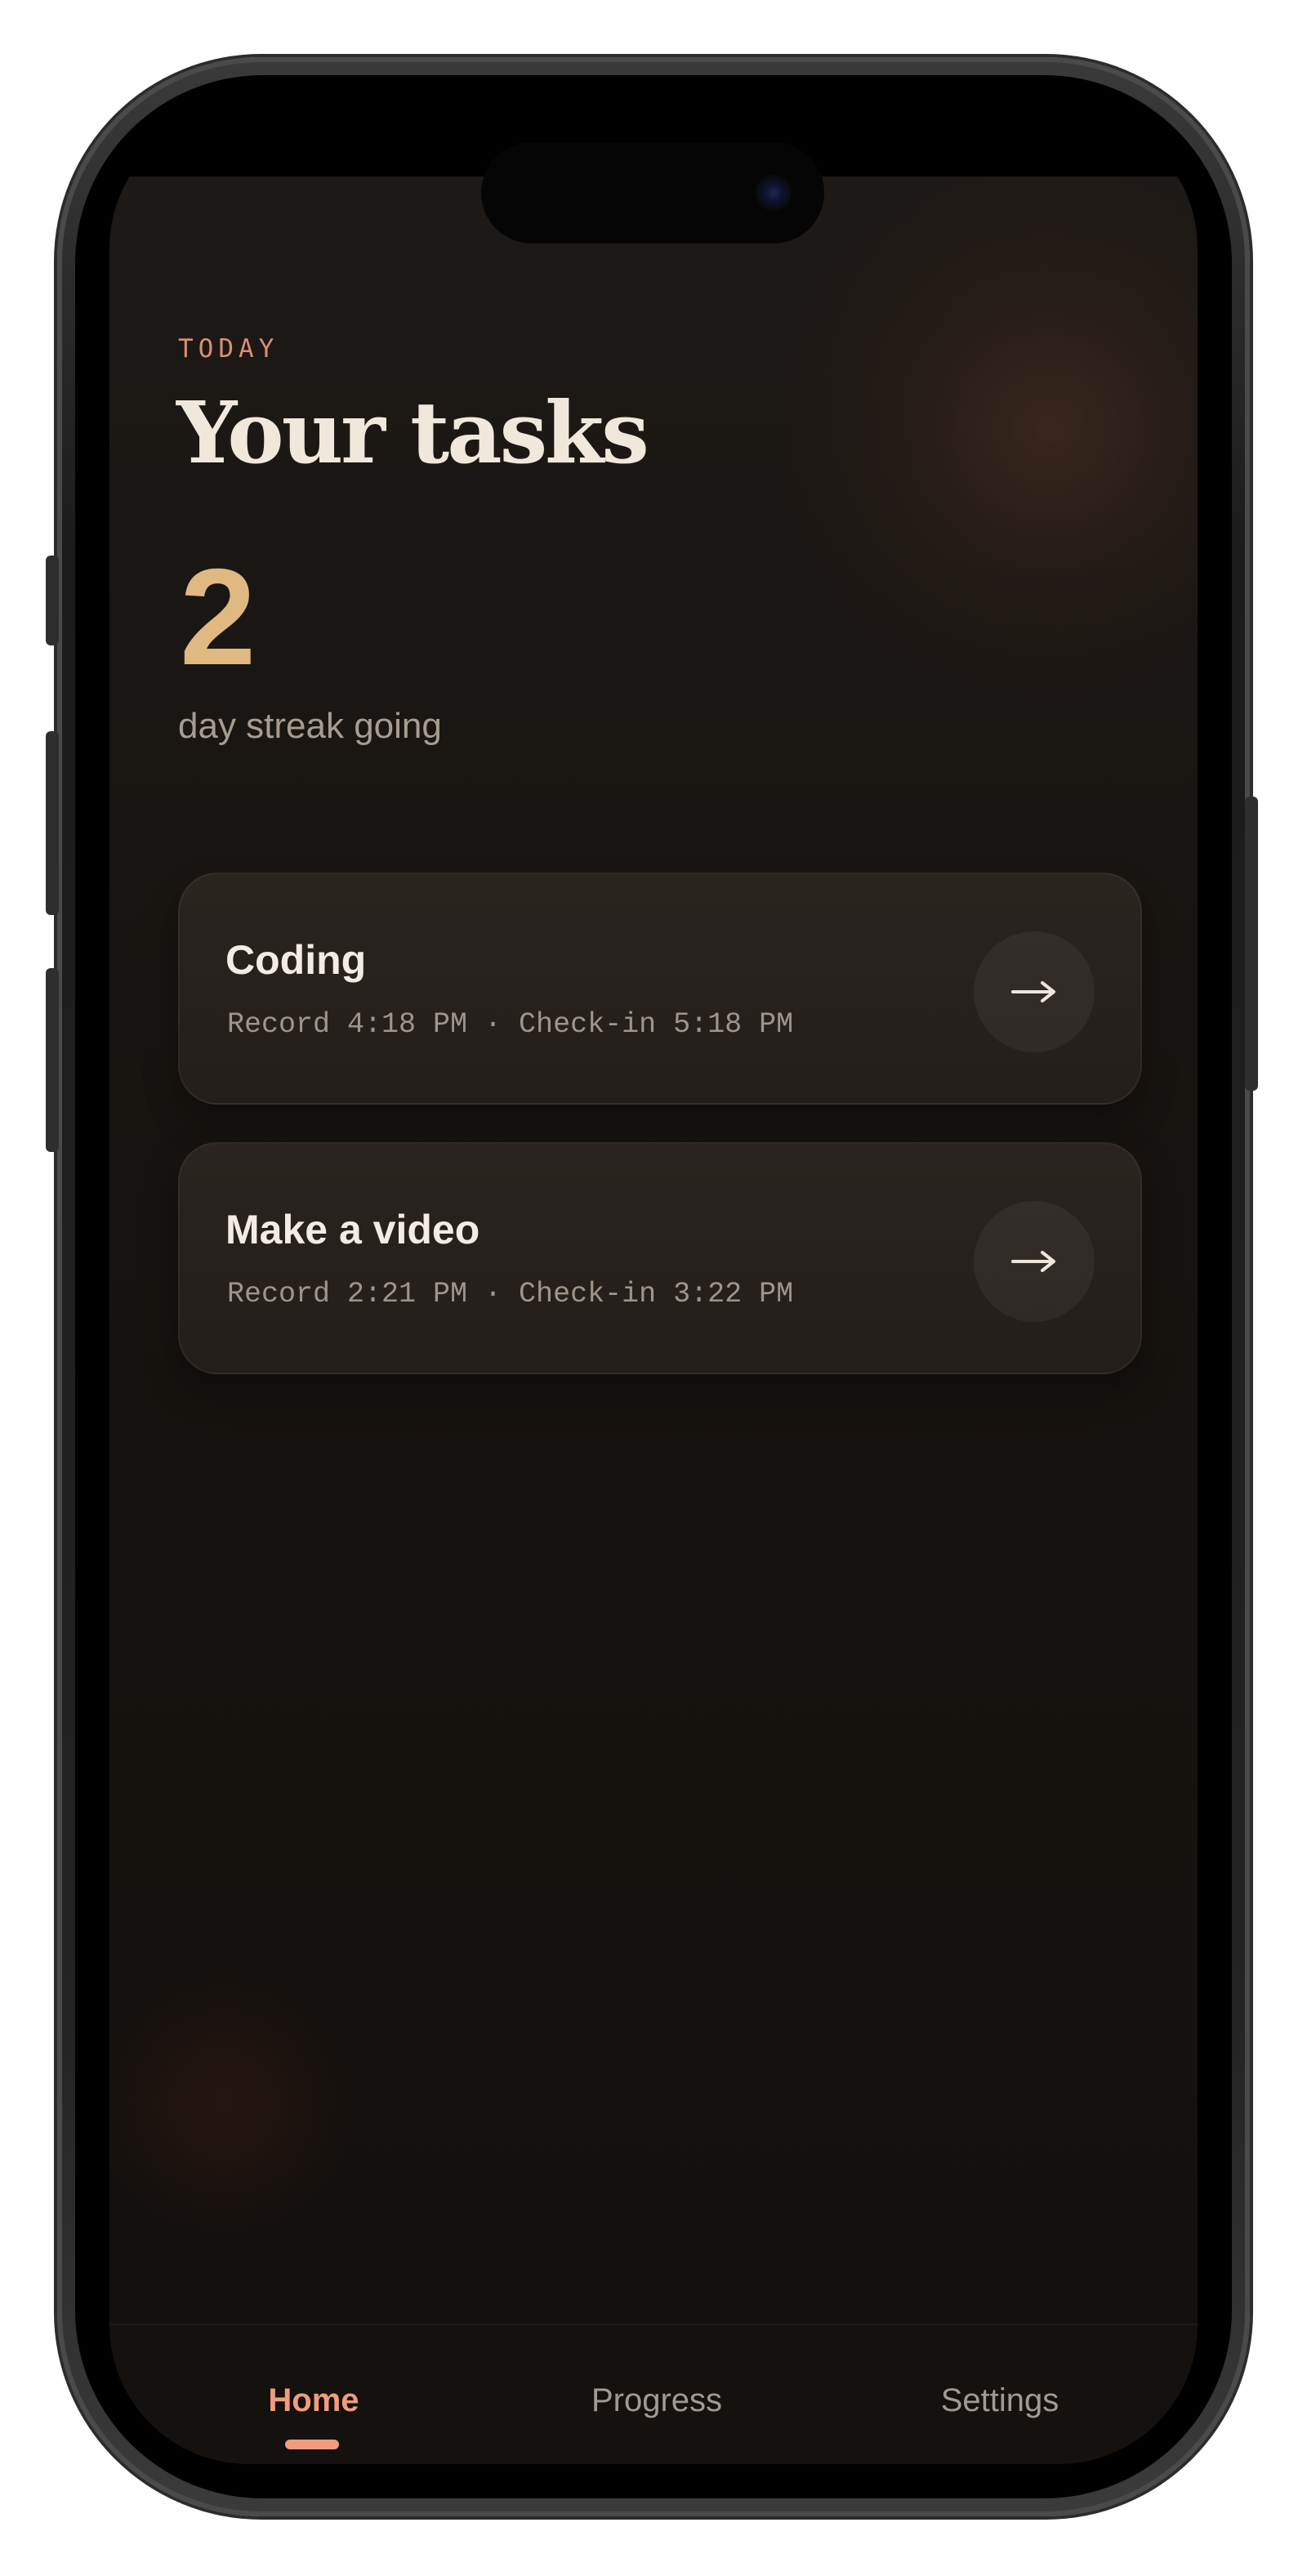 The width and height of the screenshot is (1307, 2576). I want to click on streak-label: day streak going, so click(310, 726).